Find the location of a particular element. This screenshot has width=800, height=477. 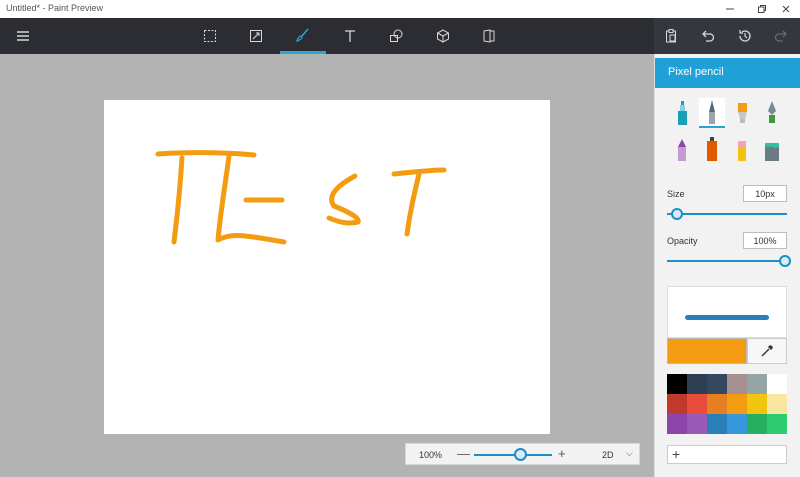

opacity-slider-thumb is located at coordinates (785, 261).